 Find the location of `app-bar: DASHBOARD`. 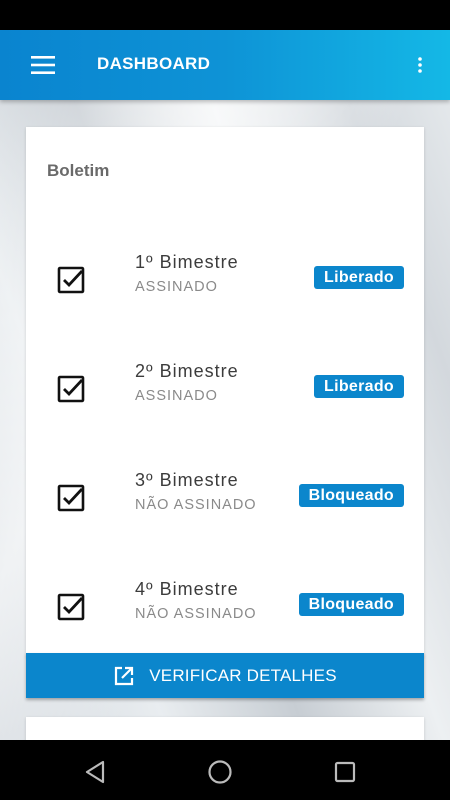

app-bar: DASHBOARD is located at coordinates (225, 65).